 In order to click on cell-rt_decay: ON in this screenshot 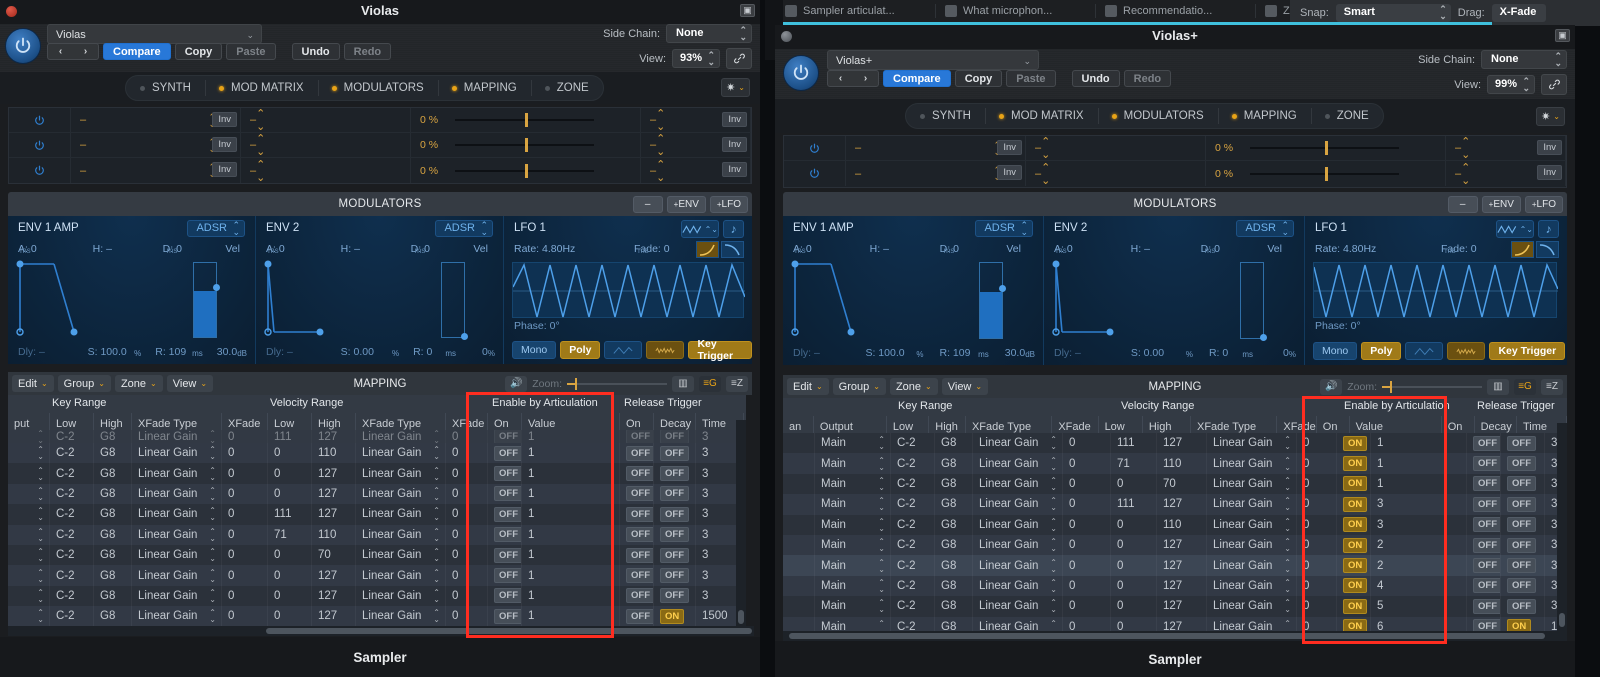, I will do `click(675, 616)`.